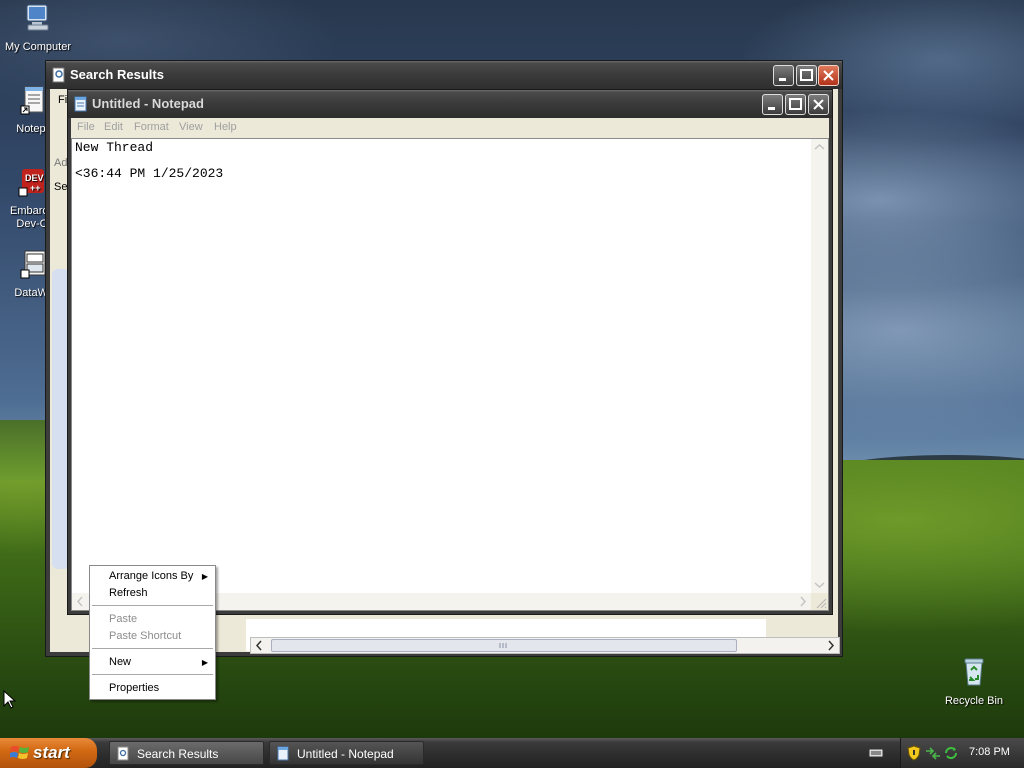 Image resolution: width=1024 pixels, height=768 pixels. Describe the element at coordinates (974, 701) in the screenshot. I see `desktop-icon-label: Recycle Bin` at that location.